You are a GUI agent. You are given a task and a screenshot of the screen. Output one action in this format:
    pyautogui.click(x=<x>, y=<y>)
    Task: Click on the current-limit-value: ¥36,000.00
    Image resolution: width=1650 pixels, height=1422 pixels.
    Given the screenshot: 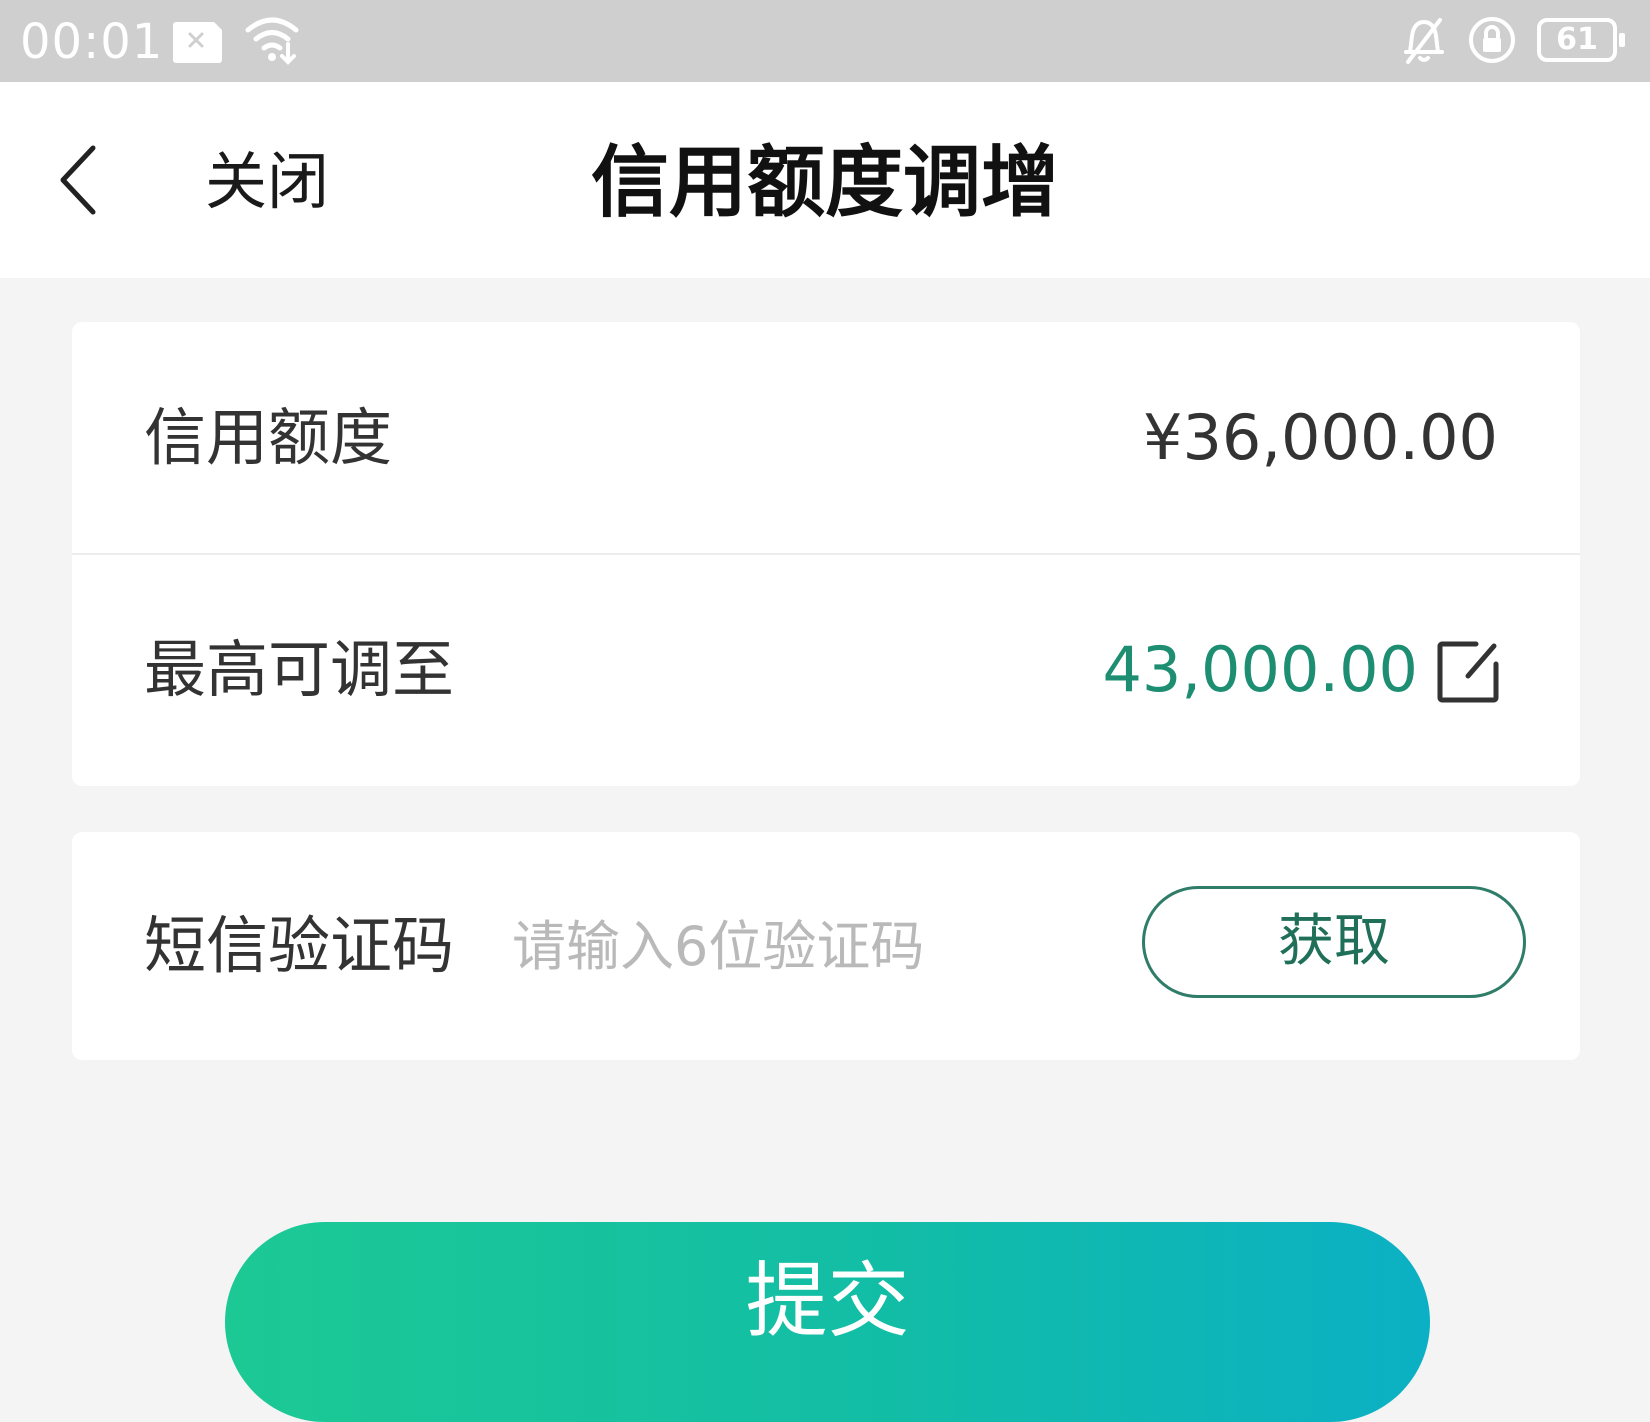 What is the action you would take?
    pyautogui.click(x=1320, y=437)
    